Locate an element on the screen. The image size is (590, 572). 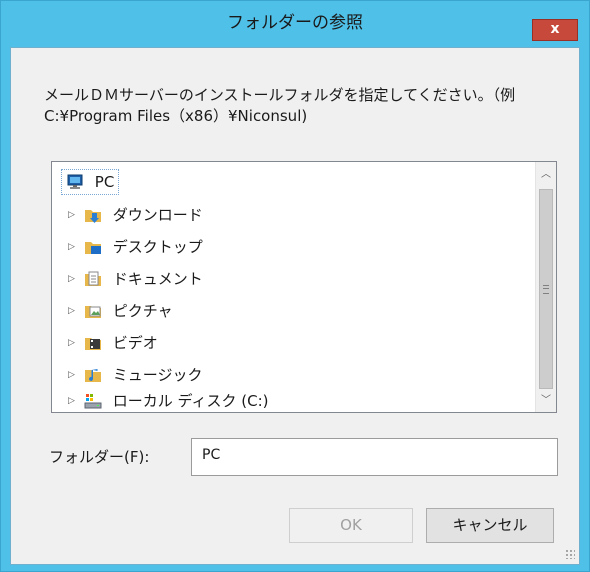
desktop-folder-icon is located at coordinates (93, 248).